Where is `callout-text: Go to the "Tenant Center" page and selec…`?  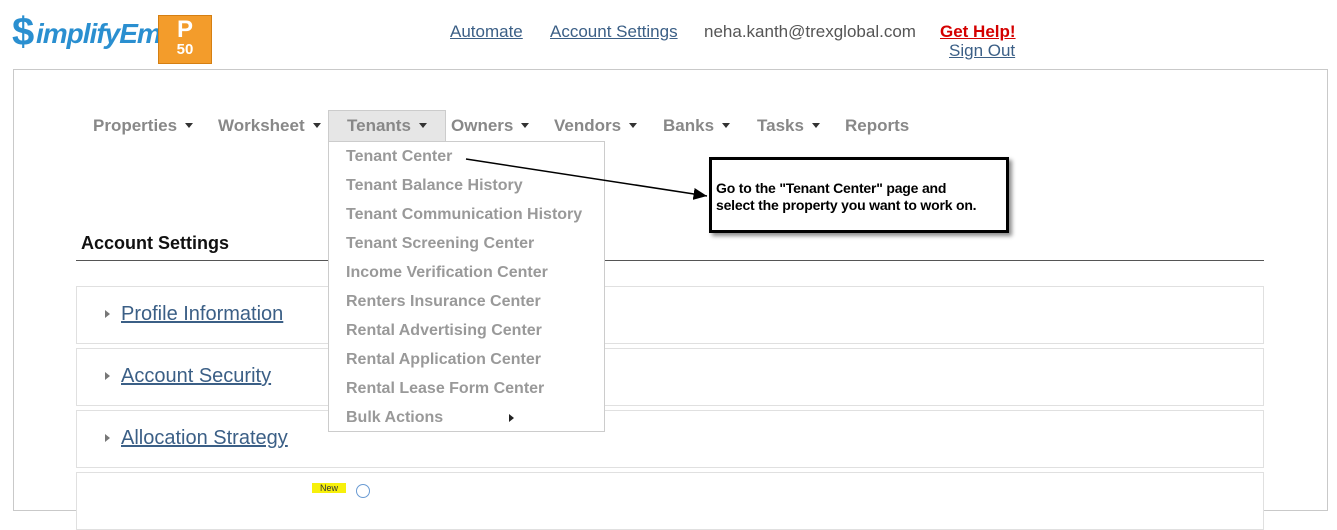 callout-text: Go to the "Tenant Center" page and selec… is located at coordinates (861, 197).